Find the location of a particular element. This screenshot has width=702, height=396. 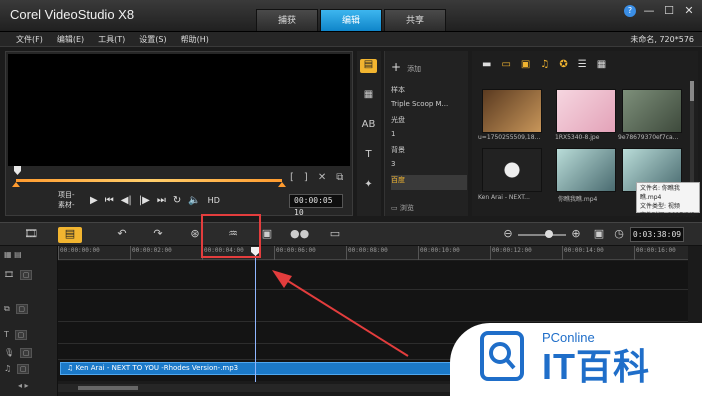

redo-icon: ↷ is located at coordinates (158, 235).